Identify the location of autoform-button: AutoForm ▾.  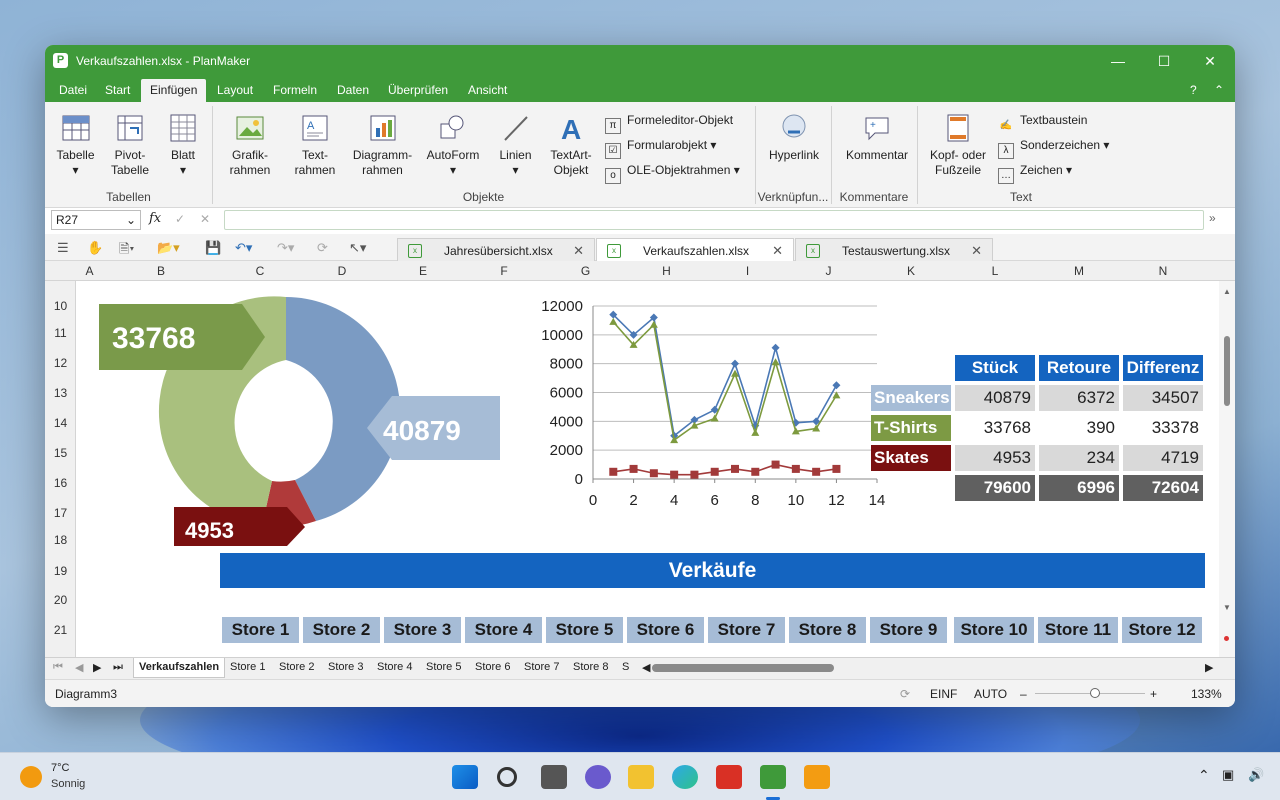
(453, 145).